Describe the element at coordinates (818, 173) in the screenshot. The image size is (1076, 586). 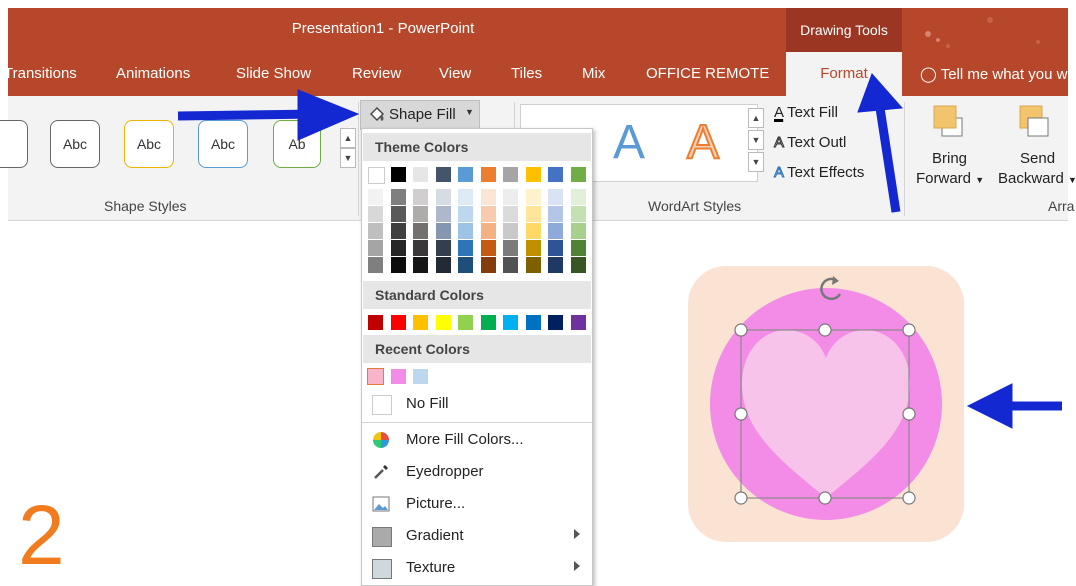
I see `text-effects-button: A Text Effects` at that location.